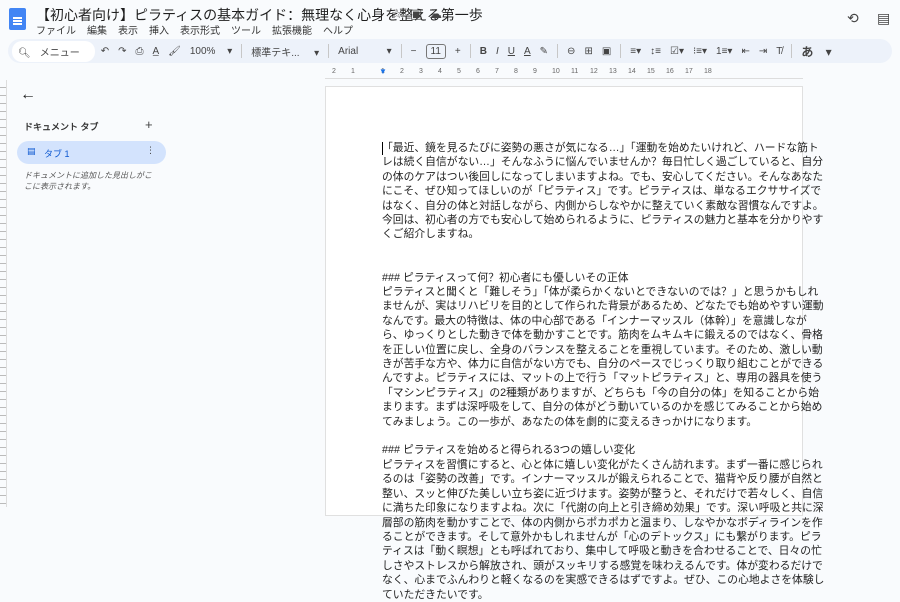 The width and height of the screenshot is (900, 602). What do you see at coordinates (200, 29) in the screenshot?
I see `menu-format: 表示形式` at bounding box center [200, 29].